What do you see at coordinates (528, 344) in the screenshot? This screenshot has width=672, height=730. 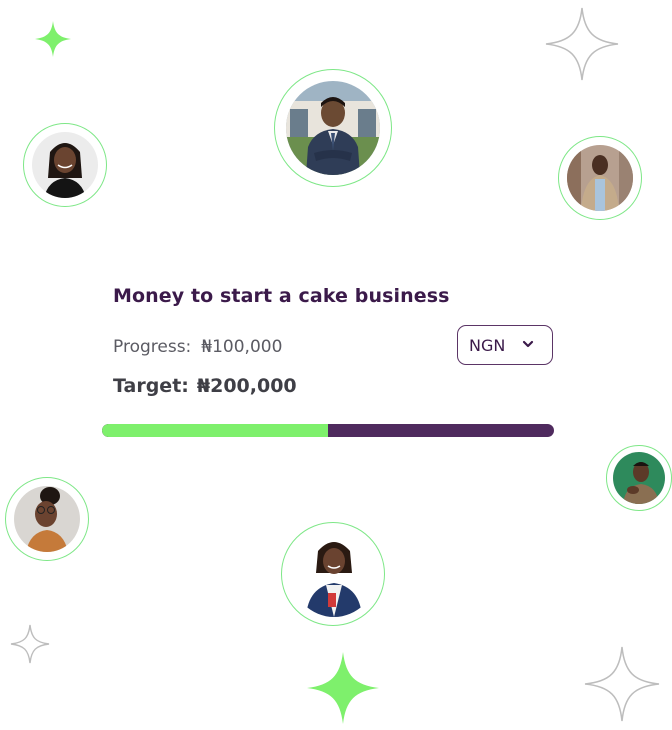 I see `chevron-down-icon` at bounding box center [528, 344].